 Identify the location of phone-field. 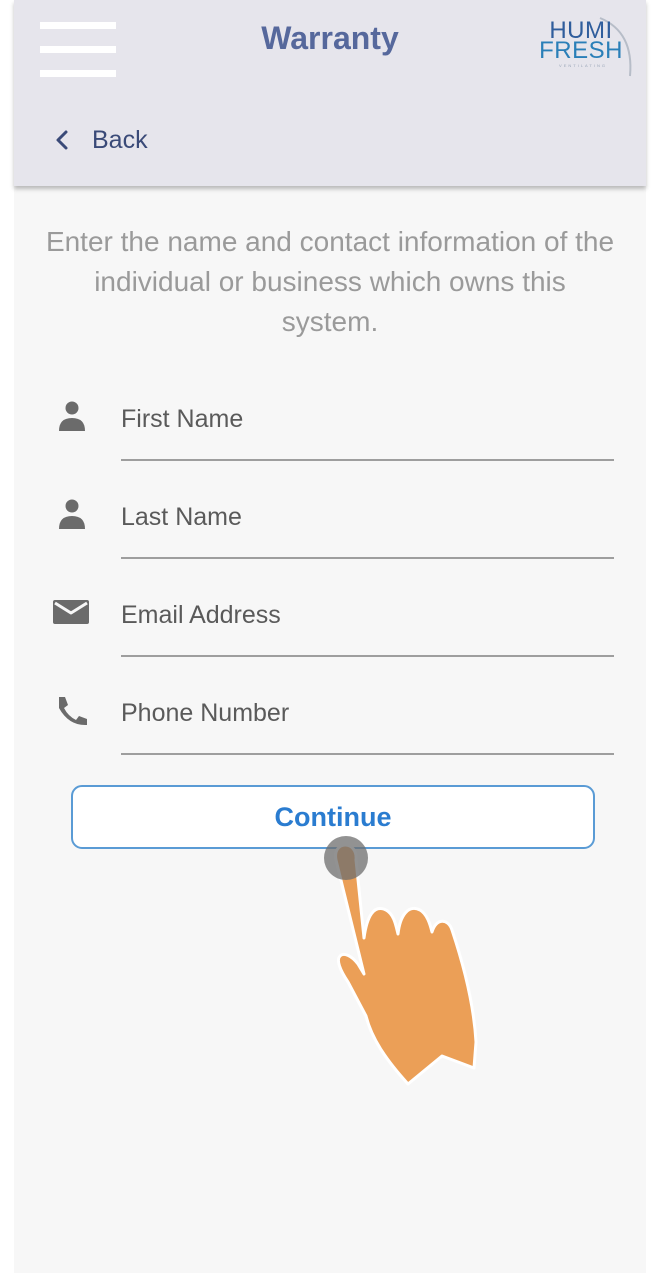
(332, 733).